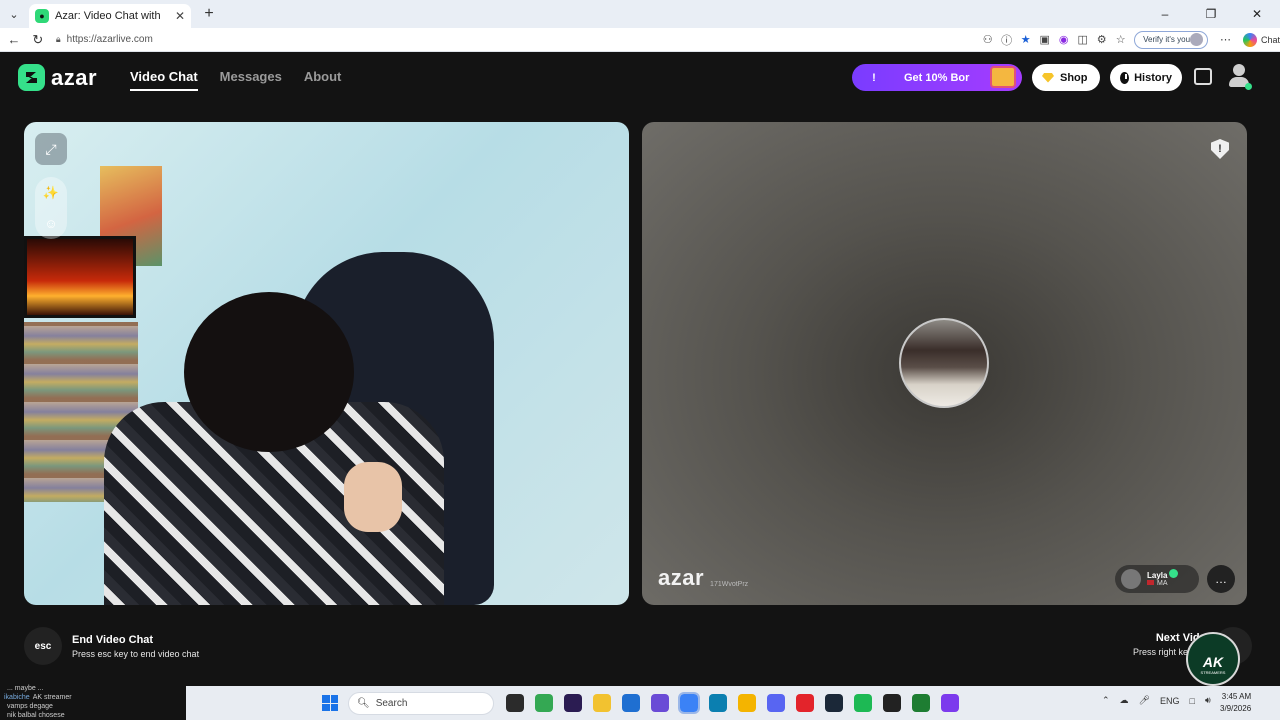 The height and width of the screenshot is (720, 1280). I want to click on face-filter-icon: ☺, so click(50, 223).